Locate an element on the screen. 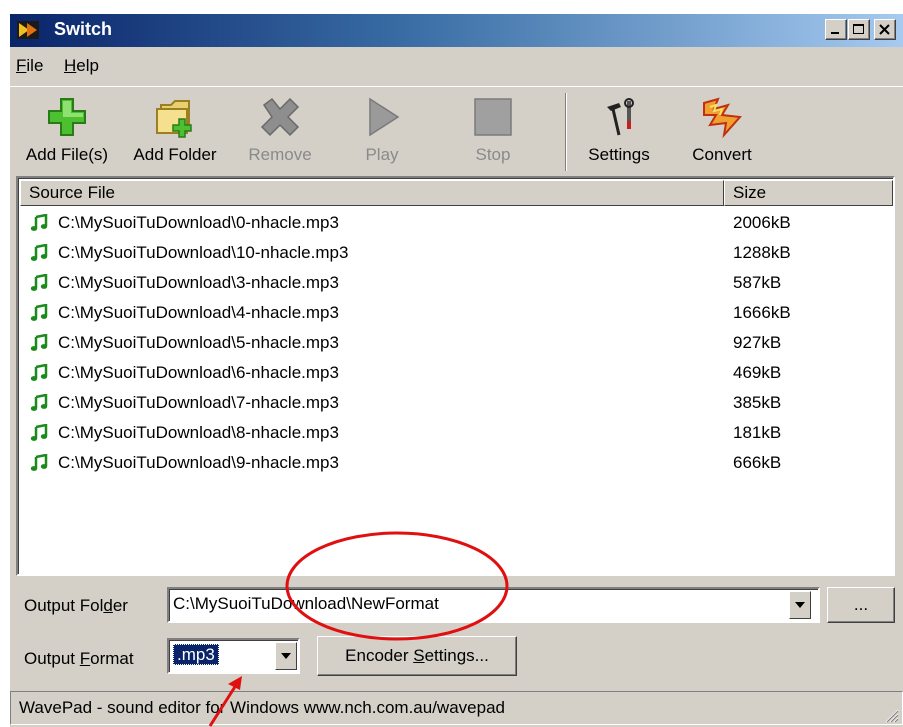 This screenshot has height=727, width=903. row-size: 927kB is located at coordinates (757, 342).